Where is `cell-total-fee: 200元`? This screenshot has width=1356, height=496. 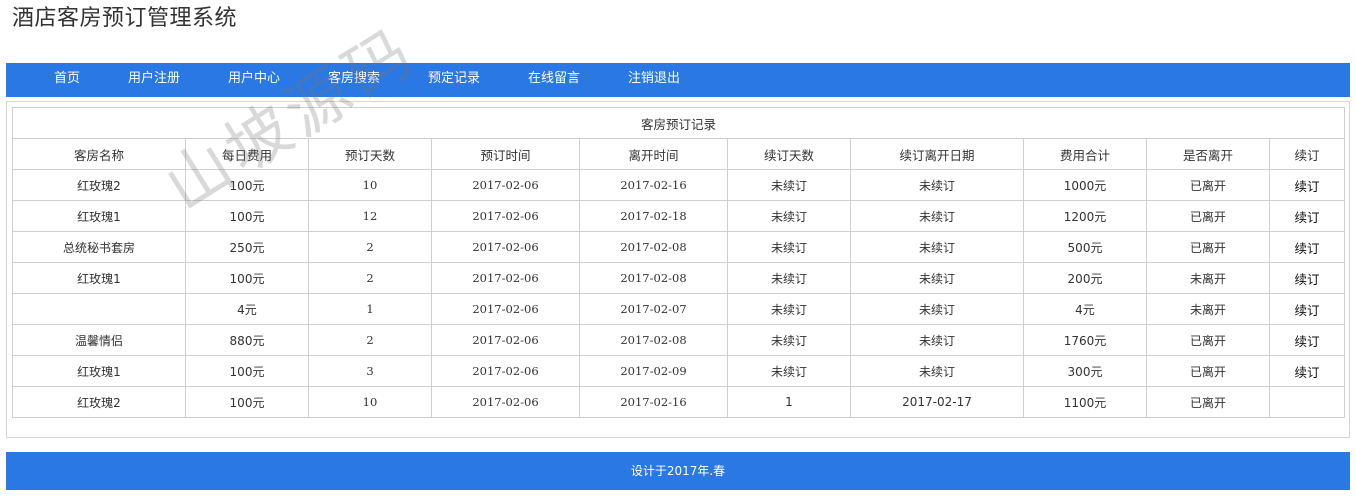 cell-total-fee: 200元 is located at coordinates (1085, 278).